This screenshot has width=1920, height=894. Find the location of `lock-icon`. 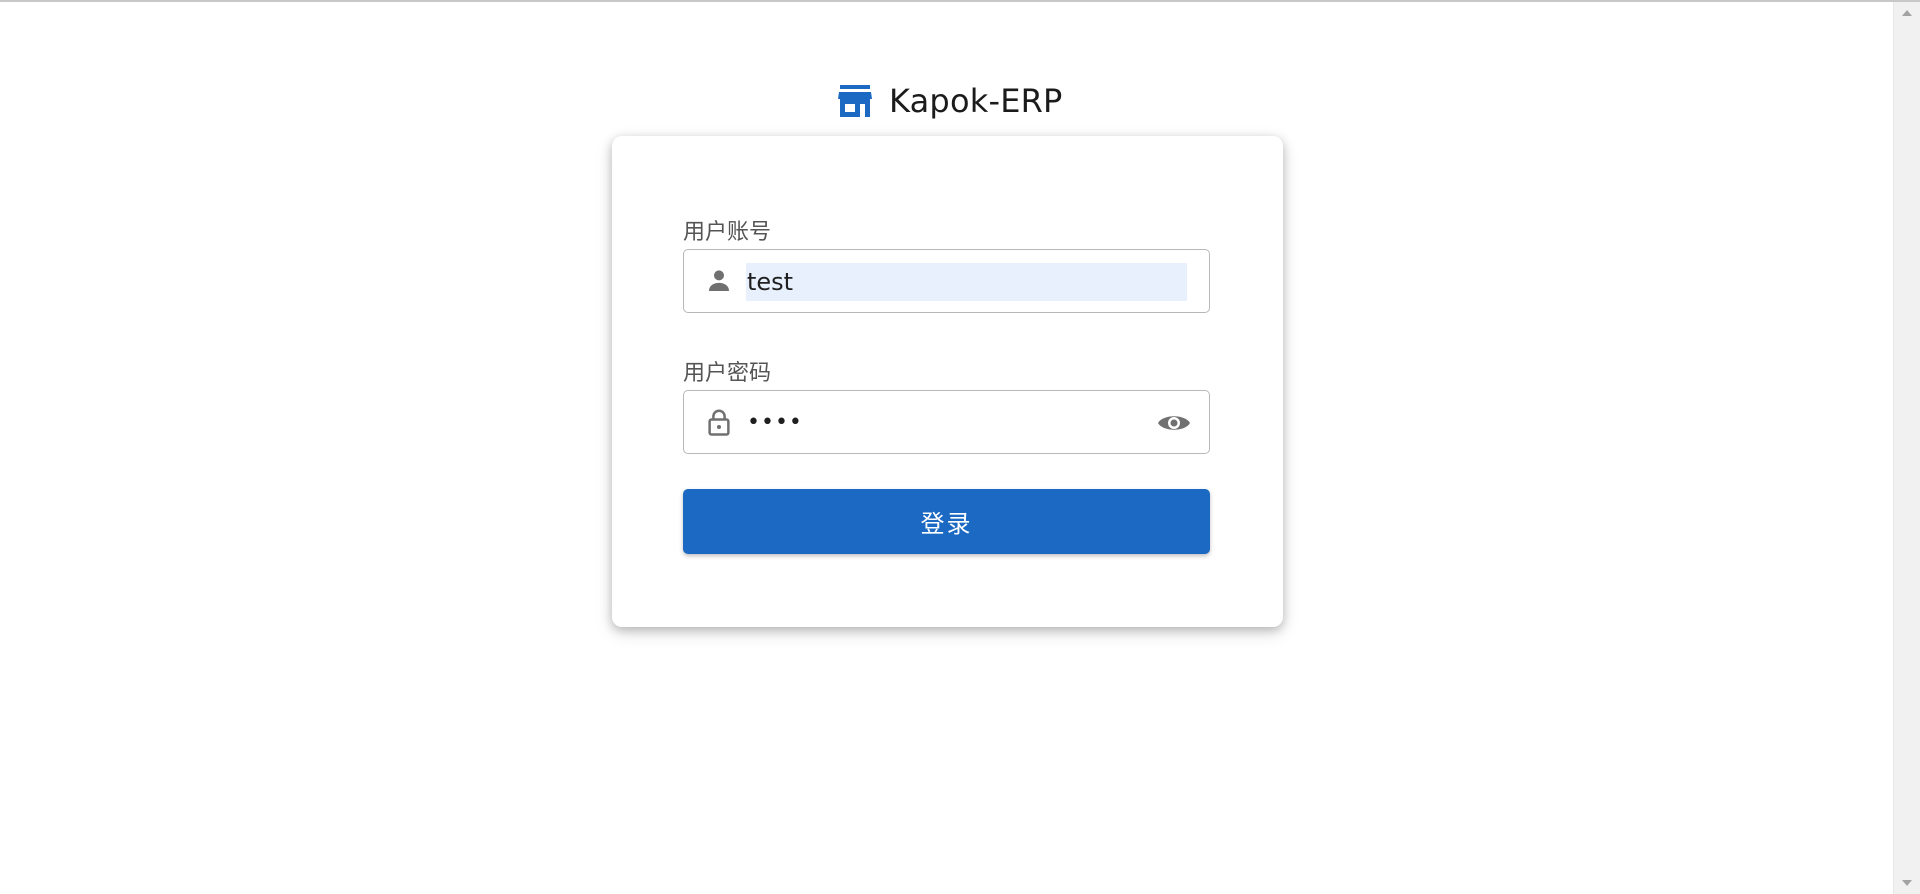

lock-icon is located at coordinates (719, 422).